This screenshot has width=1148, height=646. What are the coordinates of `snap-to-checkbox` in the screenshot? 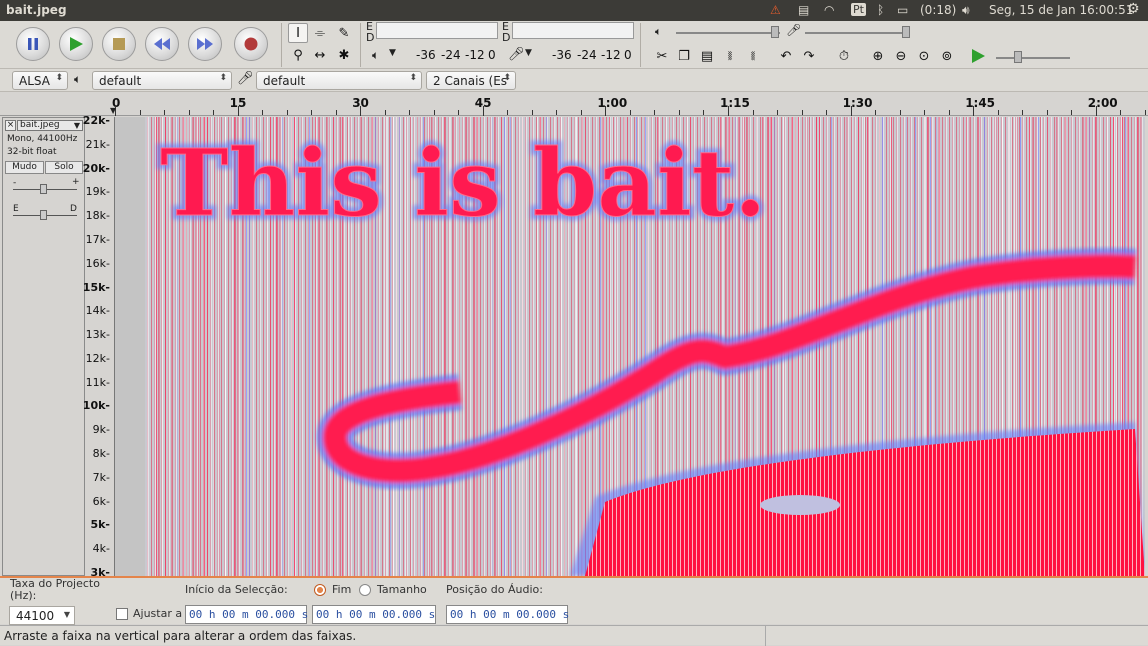 It's located at (122, 614).